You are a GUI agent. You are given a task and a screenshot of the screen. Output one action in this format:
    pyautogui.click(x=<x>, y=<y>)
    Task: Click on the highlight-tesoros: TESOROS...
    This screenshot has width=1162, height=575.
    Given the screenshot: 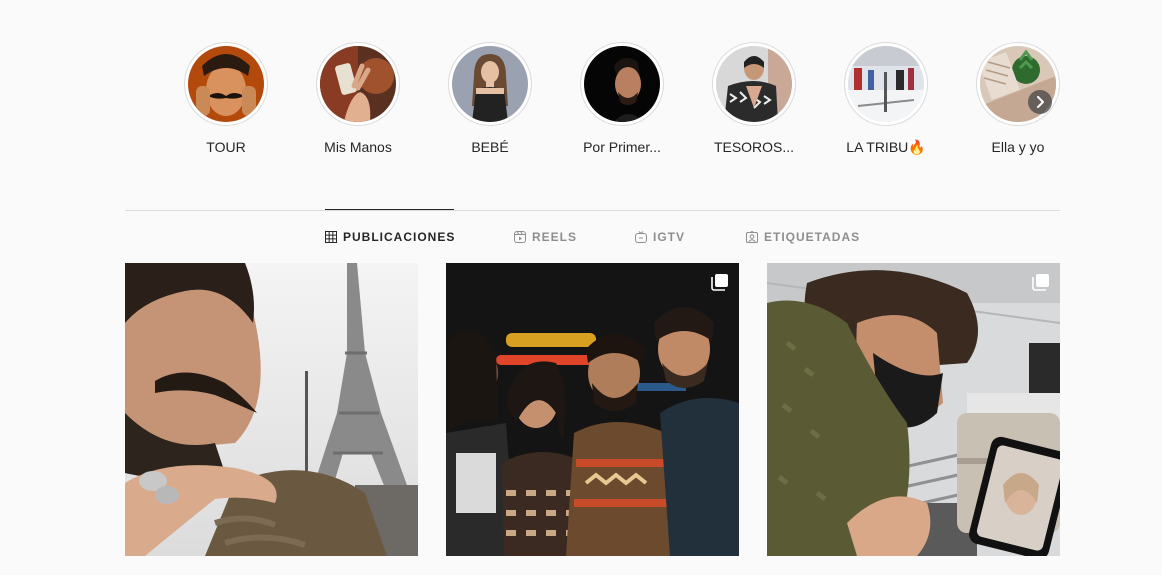 What is the action you would take?
    pyautogui.click(x=754, y=99)
    